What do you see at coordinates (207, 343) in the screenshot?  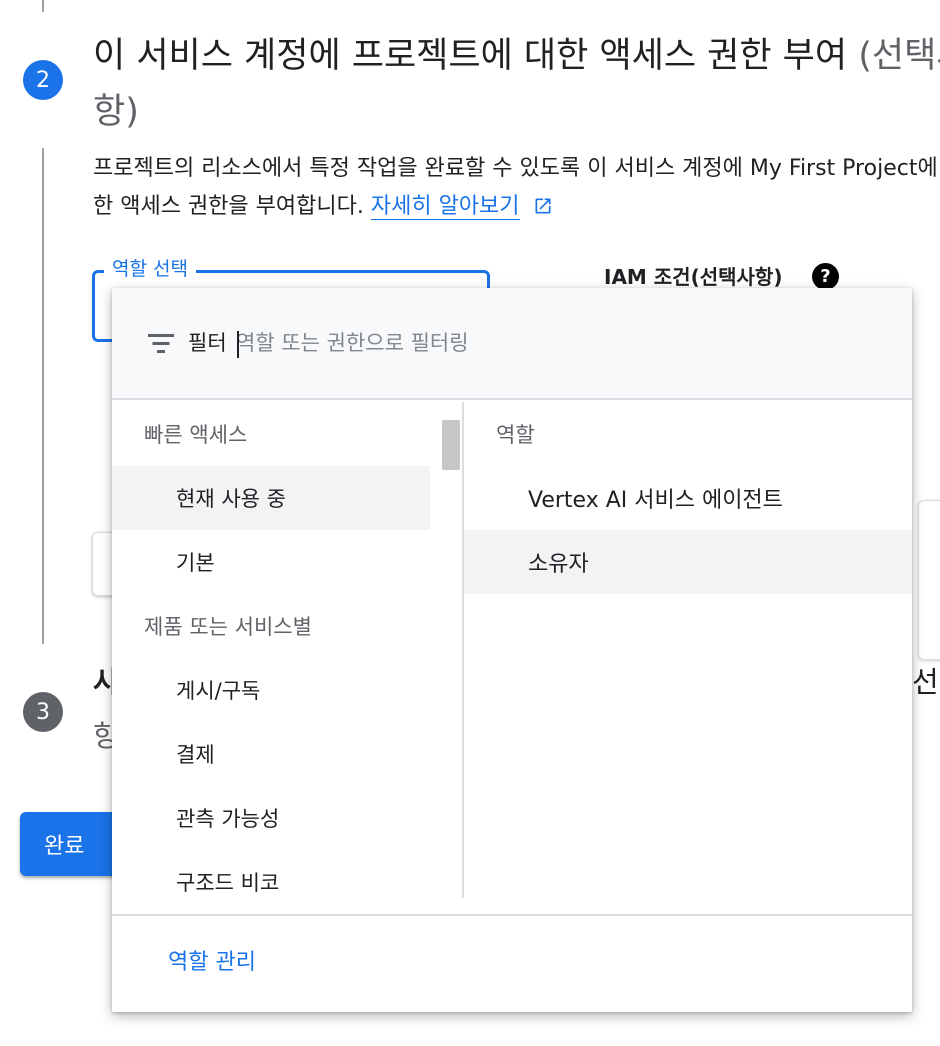 I see `filter-label: 필터` at bounding box center [207, 343].